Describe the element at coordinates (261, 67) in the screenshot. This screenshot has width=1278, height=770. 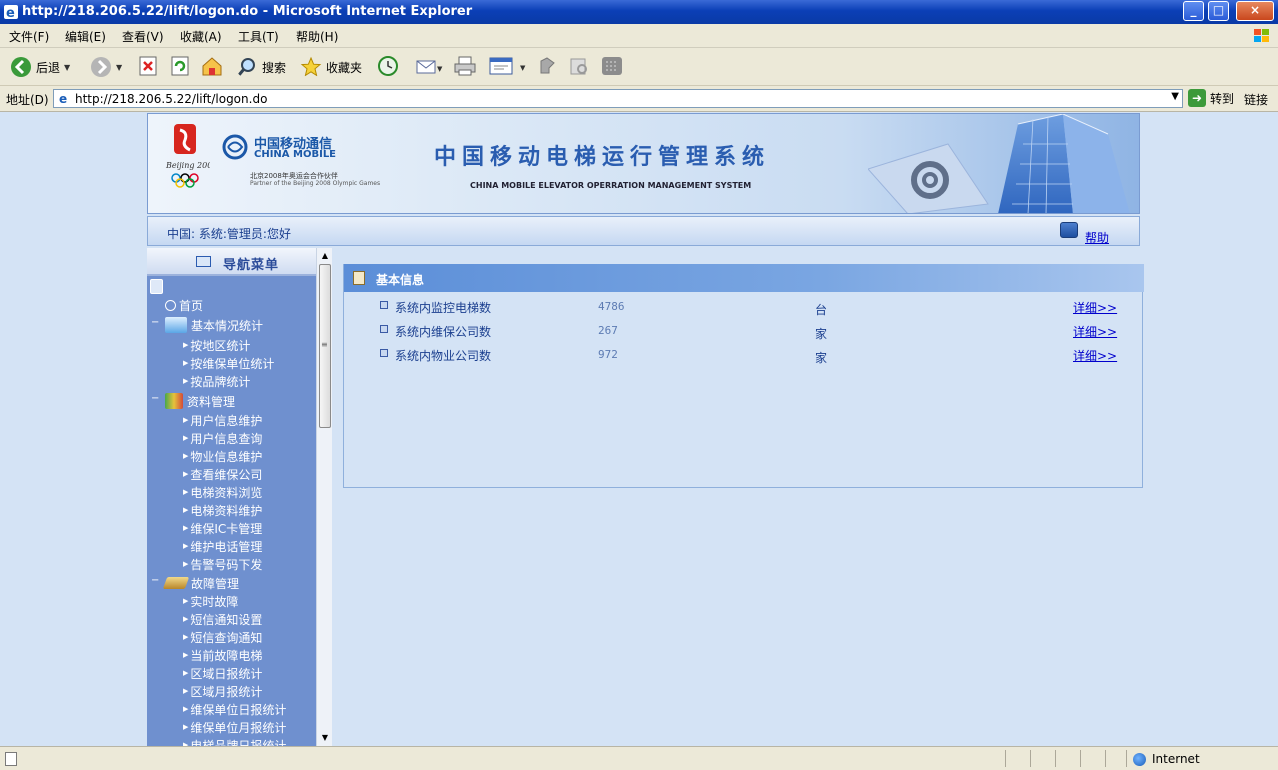
I see `search-button: 搜索` at that location.